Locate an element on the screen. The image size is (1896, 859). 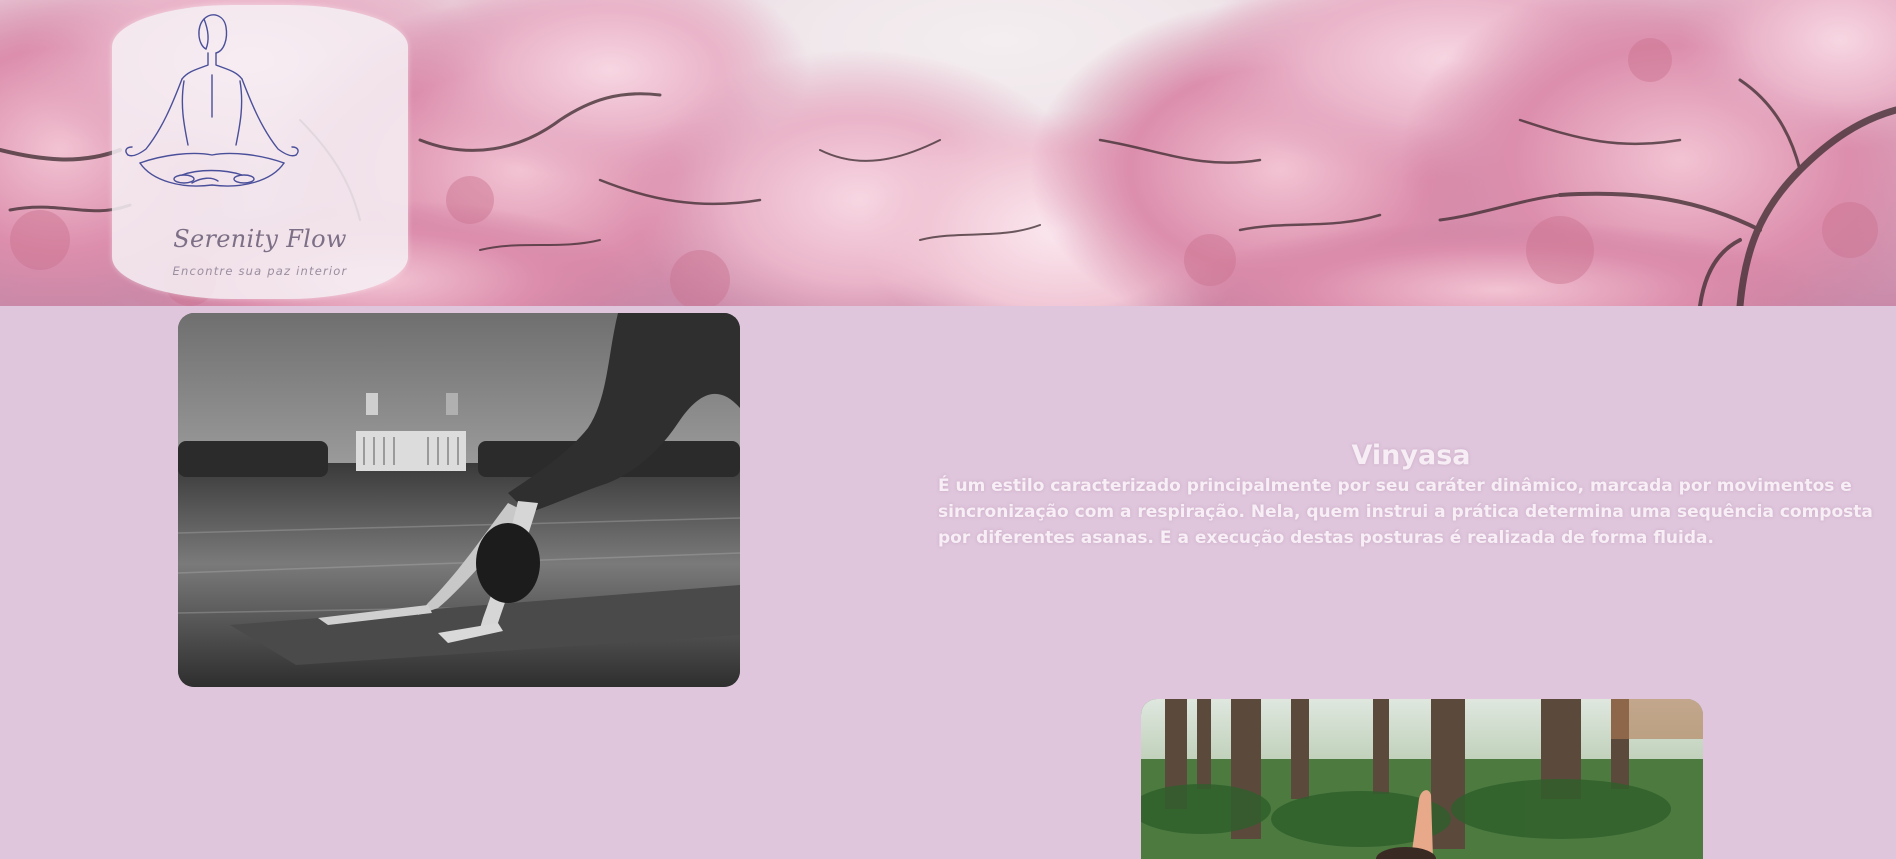
class-title: Vinyasa is located at coordinates (1411, 455).